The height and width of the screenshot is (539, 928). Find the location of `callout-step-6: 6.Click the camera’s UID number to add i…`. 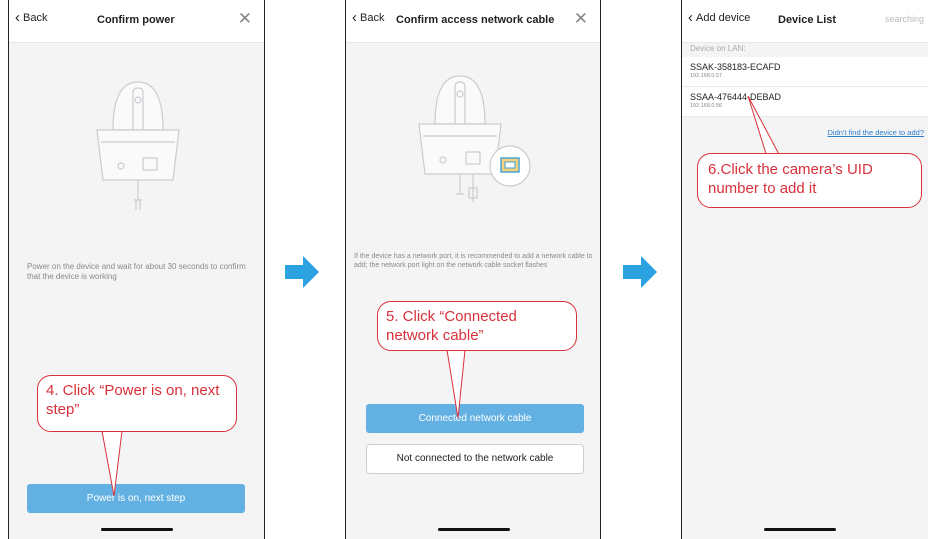

callout-step-6: 6.Click the camera’s UID number to add i… is located at coordinates (809, 180).